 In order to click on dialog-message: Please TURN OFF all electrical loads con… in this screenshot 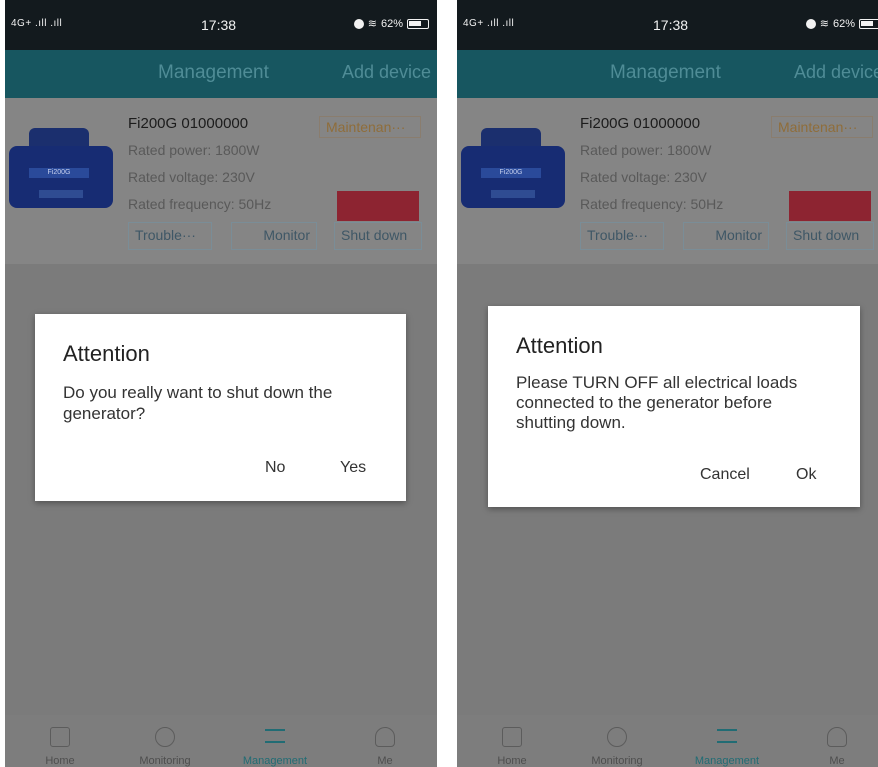, I will do `click(657, 402)`.